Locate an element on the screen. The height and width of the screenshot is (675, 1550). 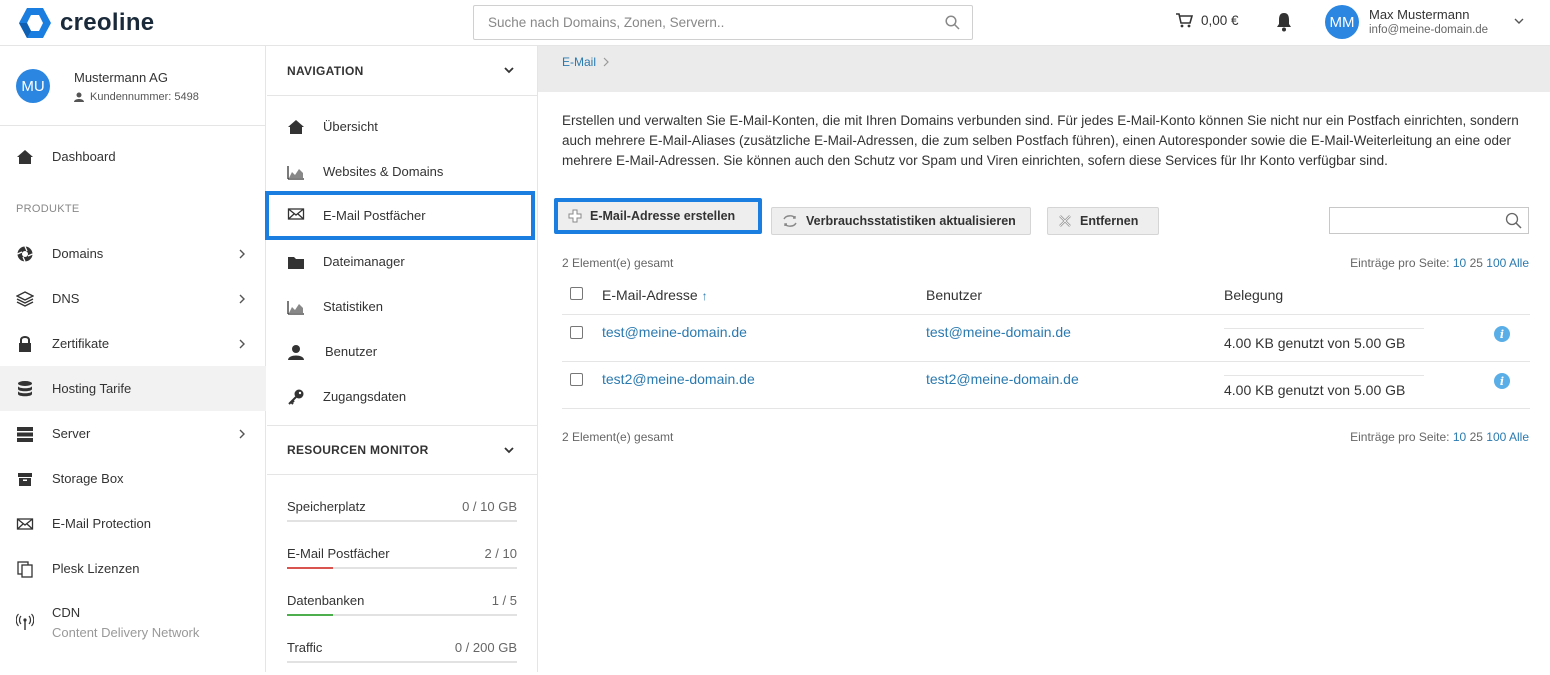
nav-item-websites-domains: Websites & Domains is located at coordinates (402, 171).